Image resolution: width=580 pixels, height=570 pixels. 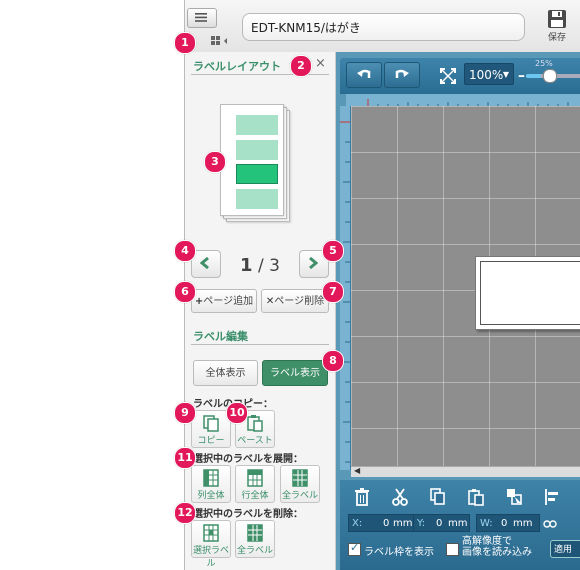 I want to click on label-layout-thumbnail, so click(x=257, y=163).